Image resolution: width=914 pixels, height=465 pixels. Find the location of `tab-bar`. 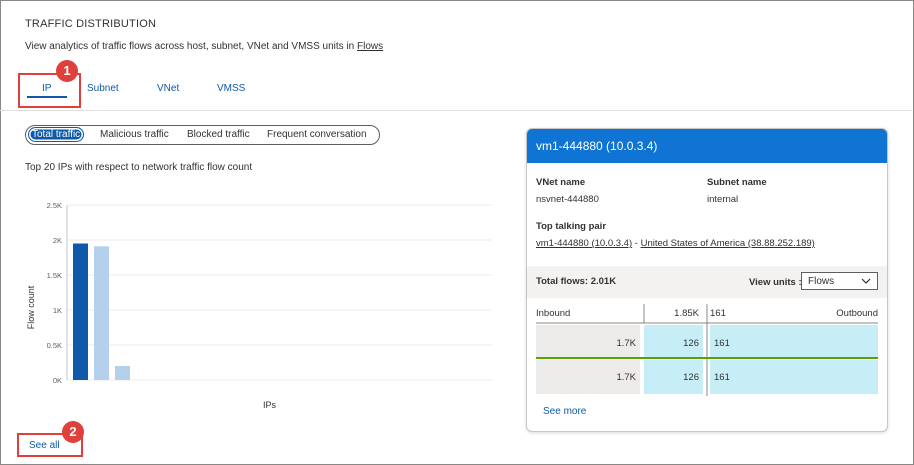

tab-bar is located at coordinates (456, 95).